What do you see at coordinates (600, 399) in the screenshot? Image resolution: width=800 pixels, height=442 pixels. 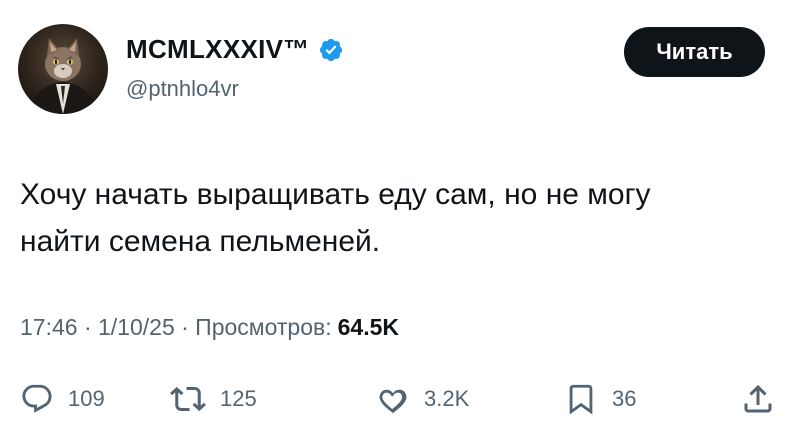 I see `bookmark-button: 36` at bounding box center [600, 399].